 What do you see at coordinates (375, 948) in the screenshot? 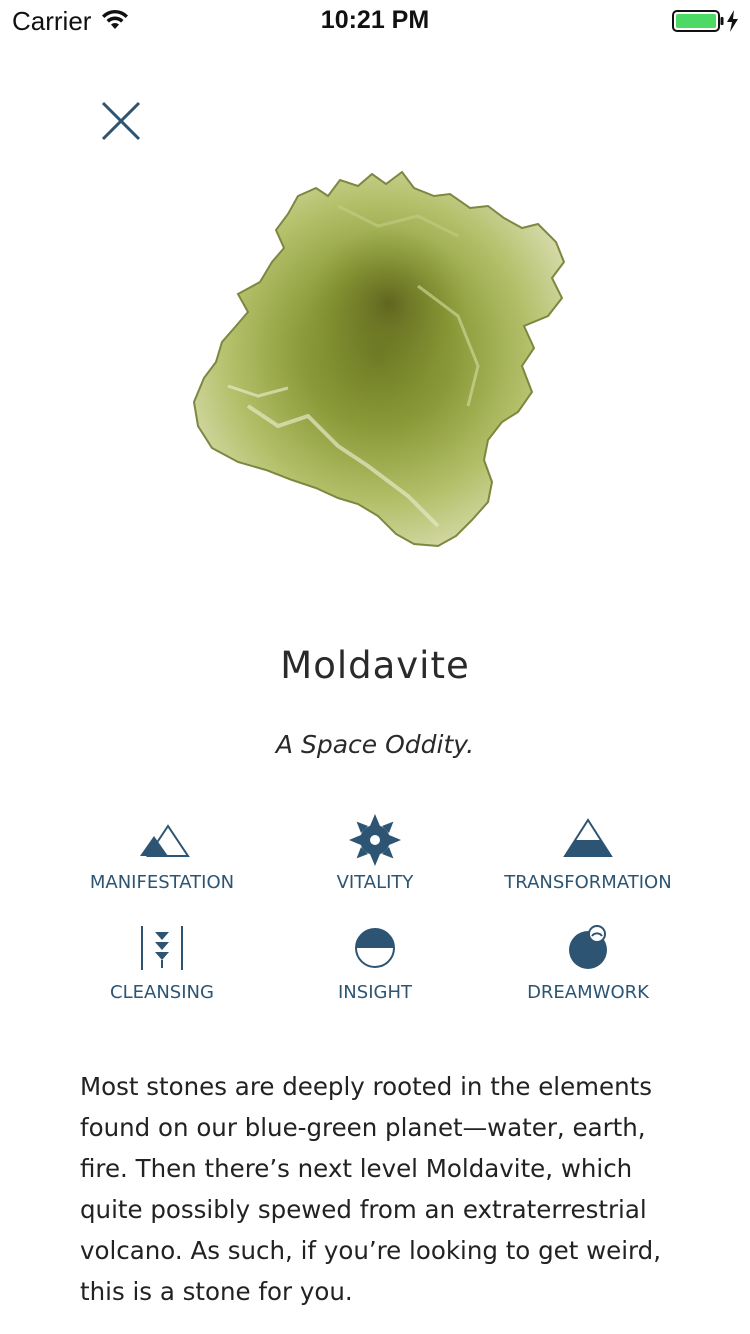
I see `half-circle-icon` at bounding box center [375, 948].